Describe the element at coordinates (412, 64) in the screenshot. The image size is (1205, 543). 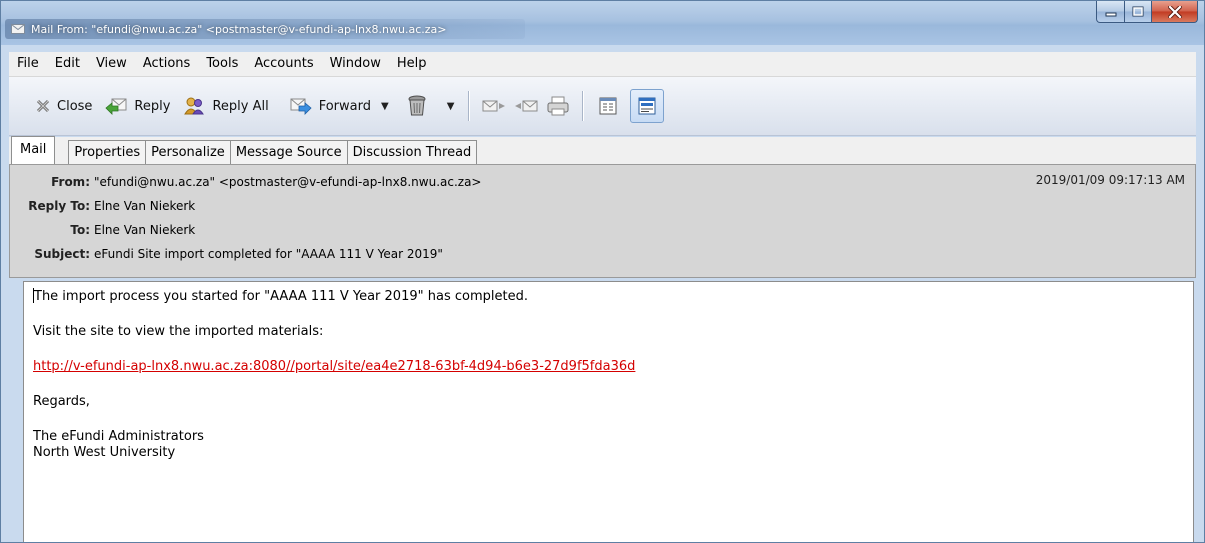
I see `menu-help: Help` at that location.